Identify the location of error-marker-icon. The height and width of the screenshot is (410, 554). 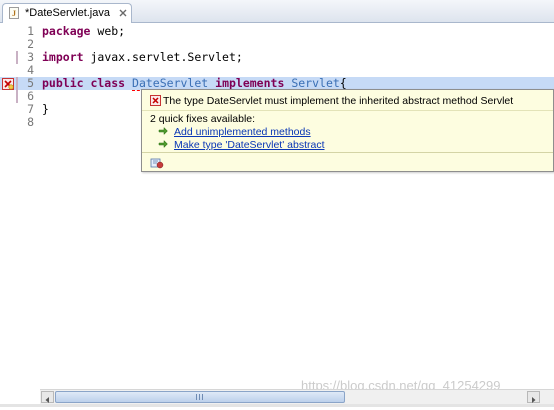
(8, 83).